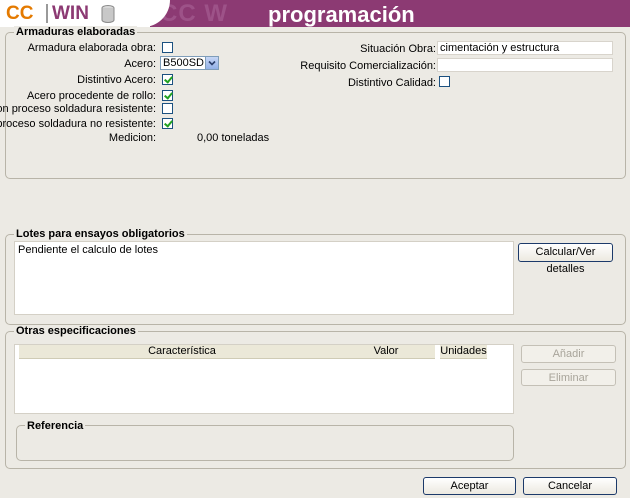 Image resolution: width=630 pixels, height=498 pixels. Describe the element at coordinates (20, 13) in the screenshot. I see `logo-cc-text: CC` at that location.